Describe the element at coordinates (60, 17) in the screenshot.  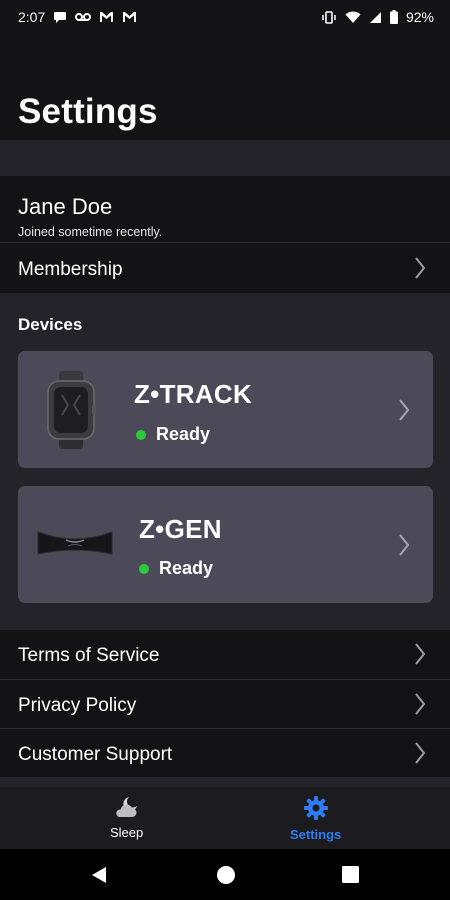
I see `chat-bubble-icon` at that location.